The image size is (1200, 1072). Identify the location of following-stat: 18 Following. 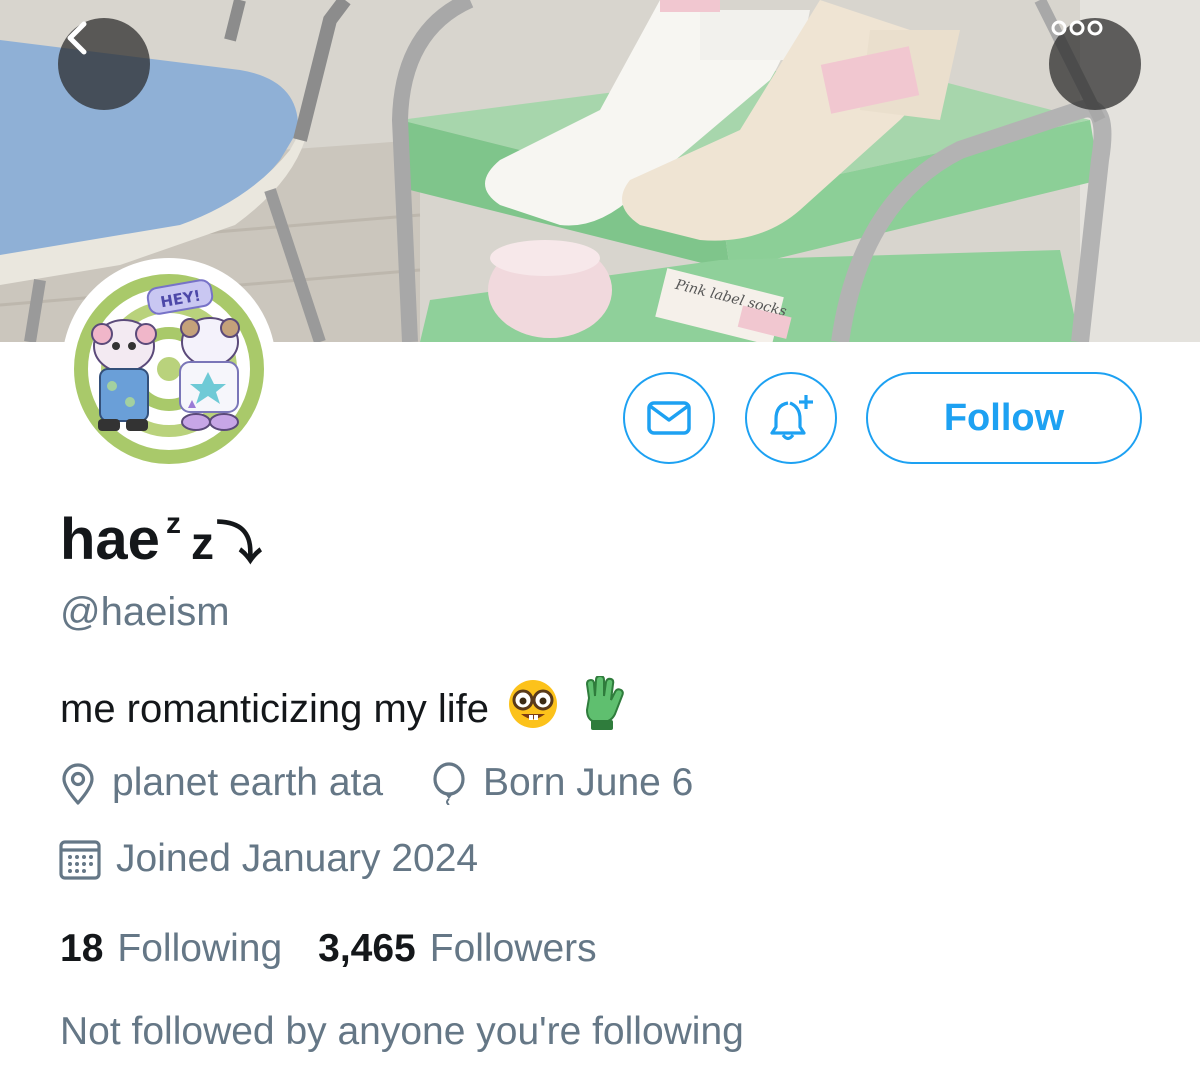
(171, 949).